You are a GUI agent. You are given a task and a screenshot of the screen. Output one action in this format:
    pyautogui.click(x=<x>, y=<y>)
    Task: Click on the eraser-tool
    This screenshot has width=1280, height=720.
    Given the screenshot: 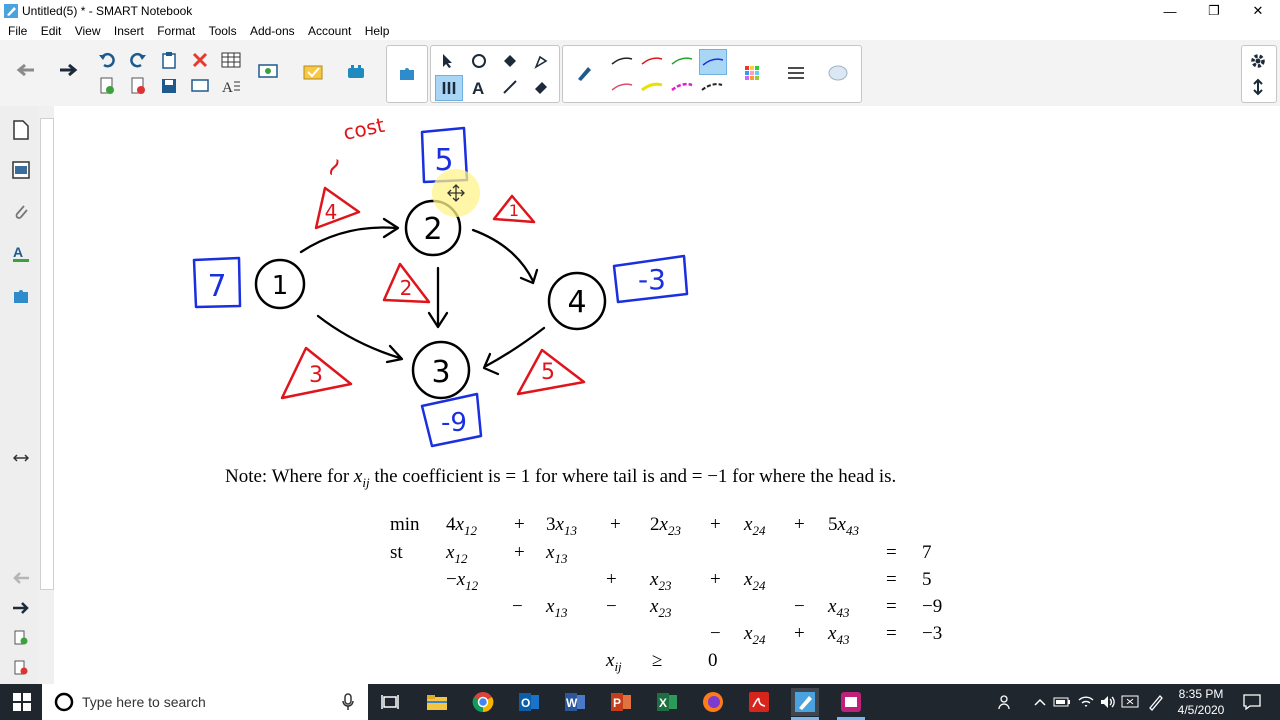 What is the action you would take?
    pyautogui.click(x=541, y=87)
    